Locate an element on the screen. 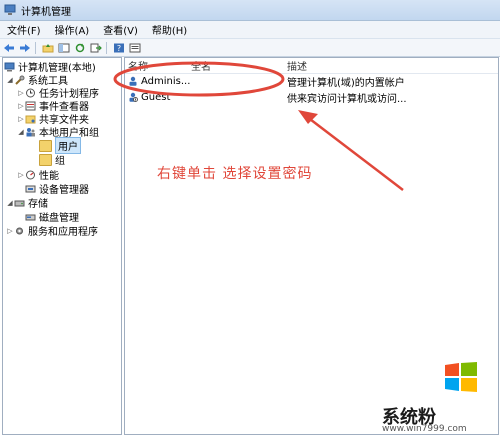 This screenshot has width=500, height=436. event-viewer-icon is located at coordinates (30, 105).